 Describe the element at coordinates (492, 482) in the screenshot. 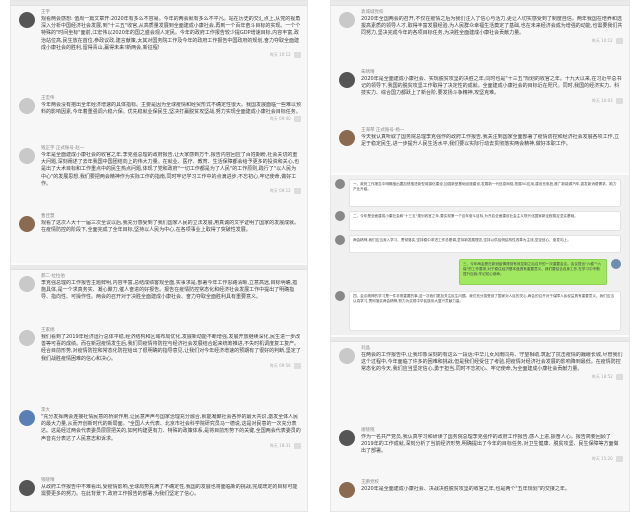

I see `comment-username: 王鹏党校` at that location.